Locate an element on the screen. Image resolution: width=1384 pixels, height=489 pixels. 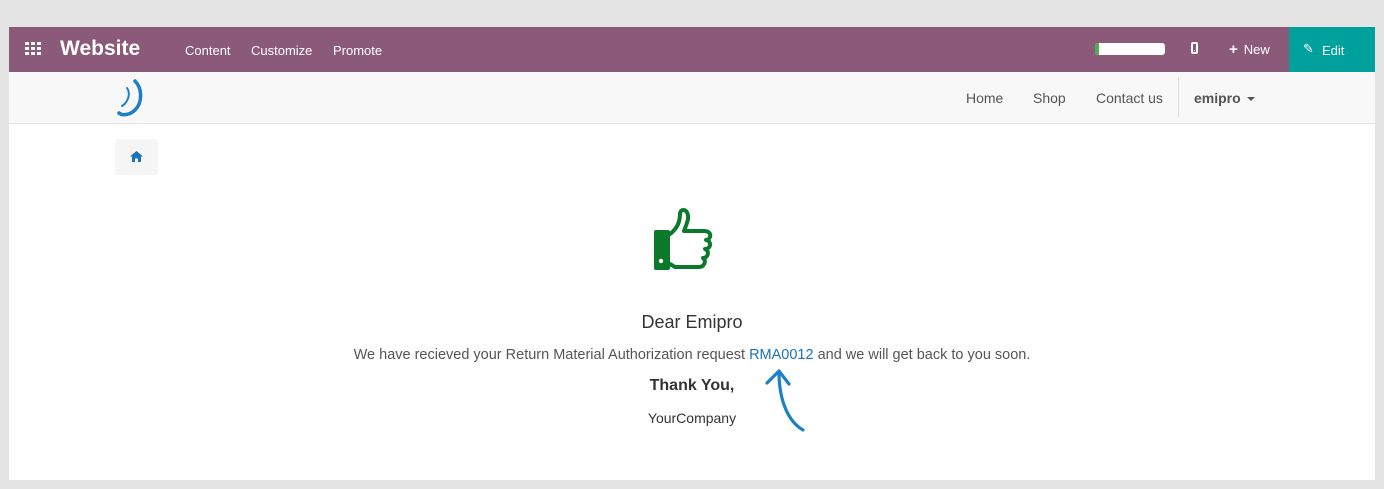
nav-home: Home is located at coordinates (984, 98).